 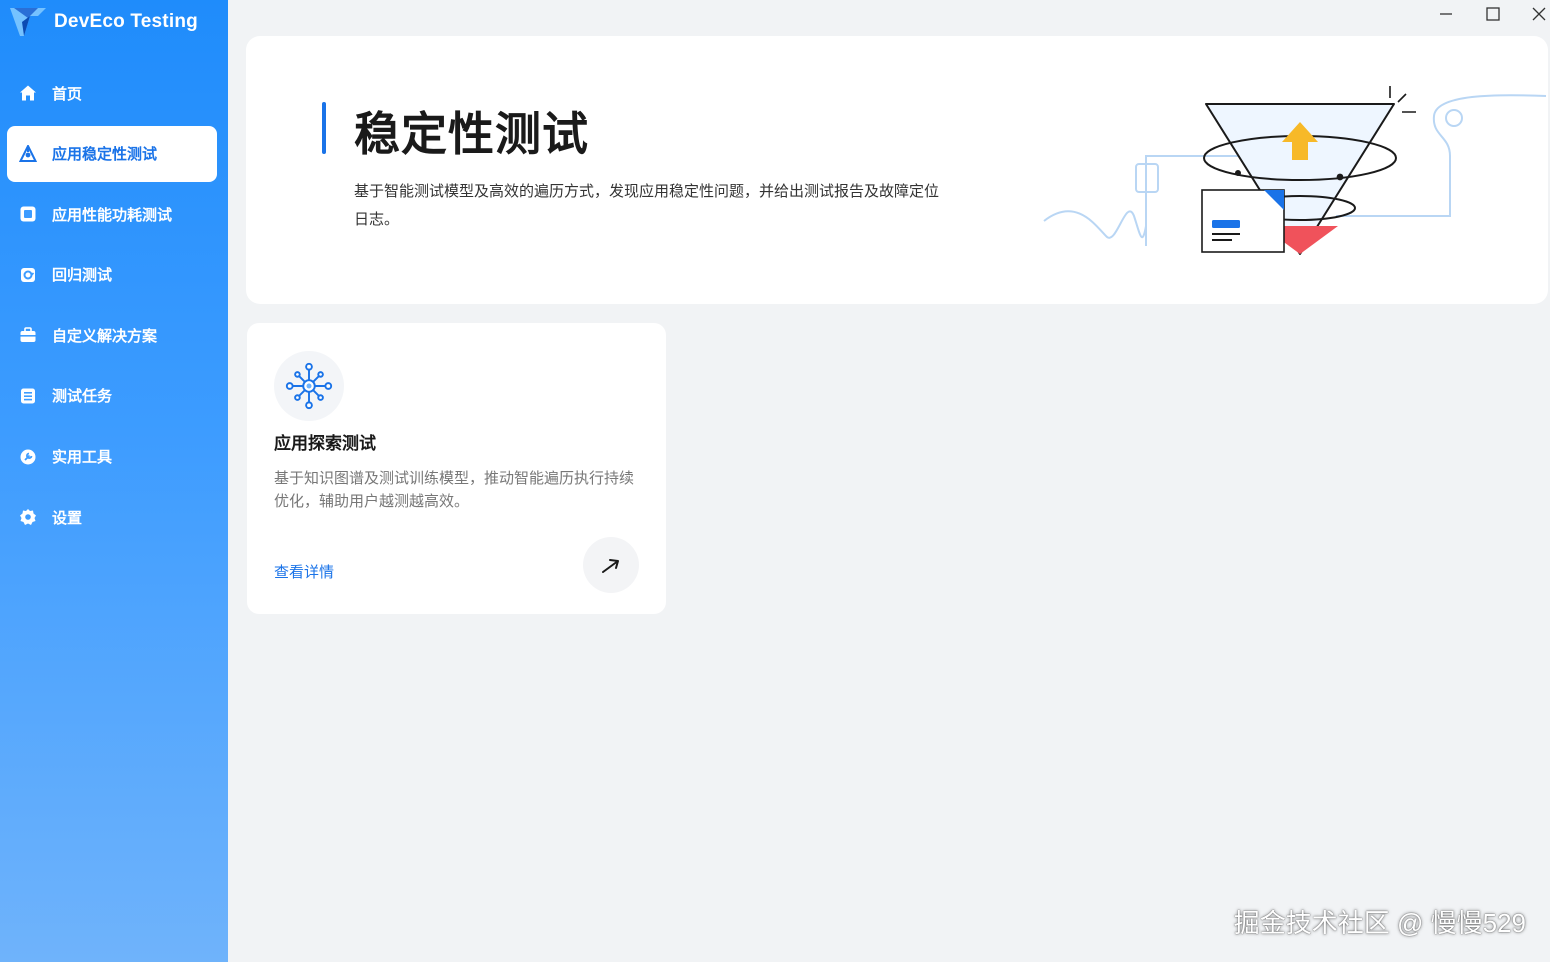 I want to click on minimize-icon, so click(x=1446, y=14).